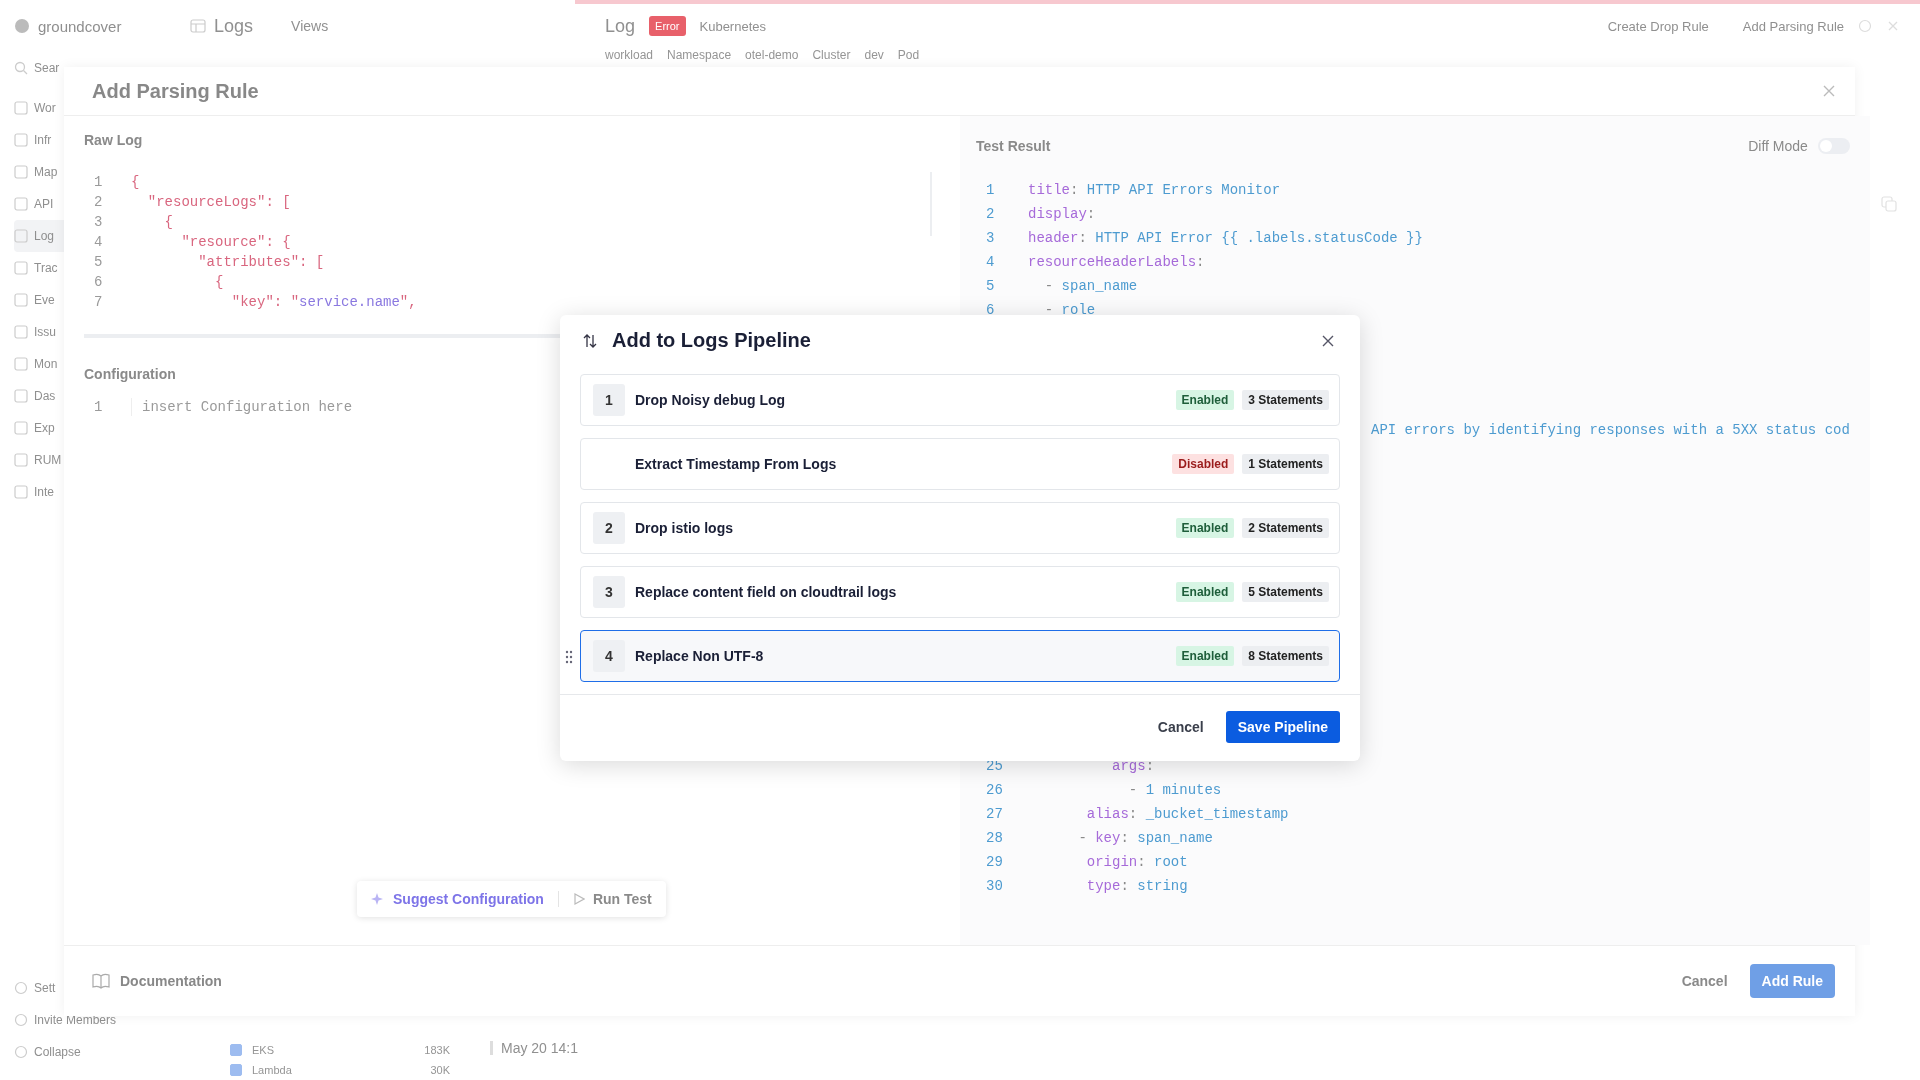 Image resolution: width=1920 pixels, height=1080 pixels. What do you see at coordinates (1174, 790) in the screenshot?
I see `code-line: - 1 minutes` at bounding box center [1174, 790].